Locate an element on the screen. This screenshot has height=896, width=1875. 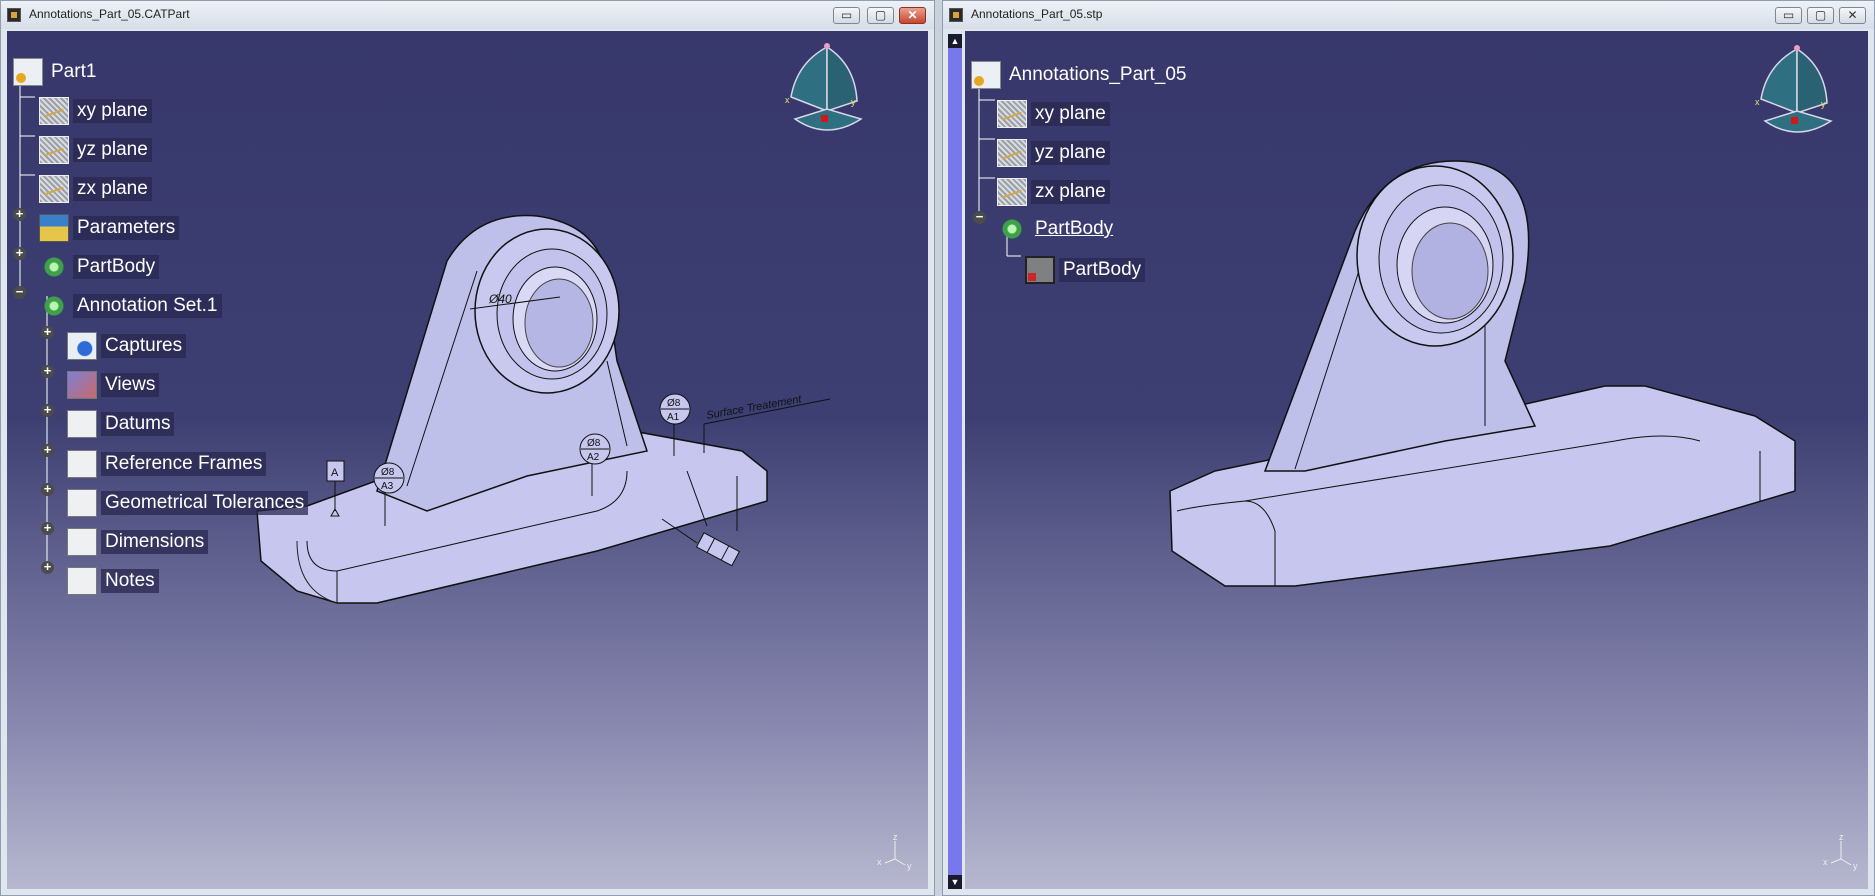
geometrical-tolerances-icon is located at coordinates (82, 503).